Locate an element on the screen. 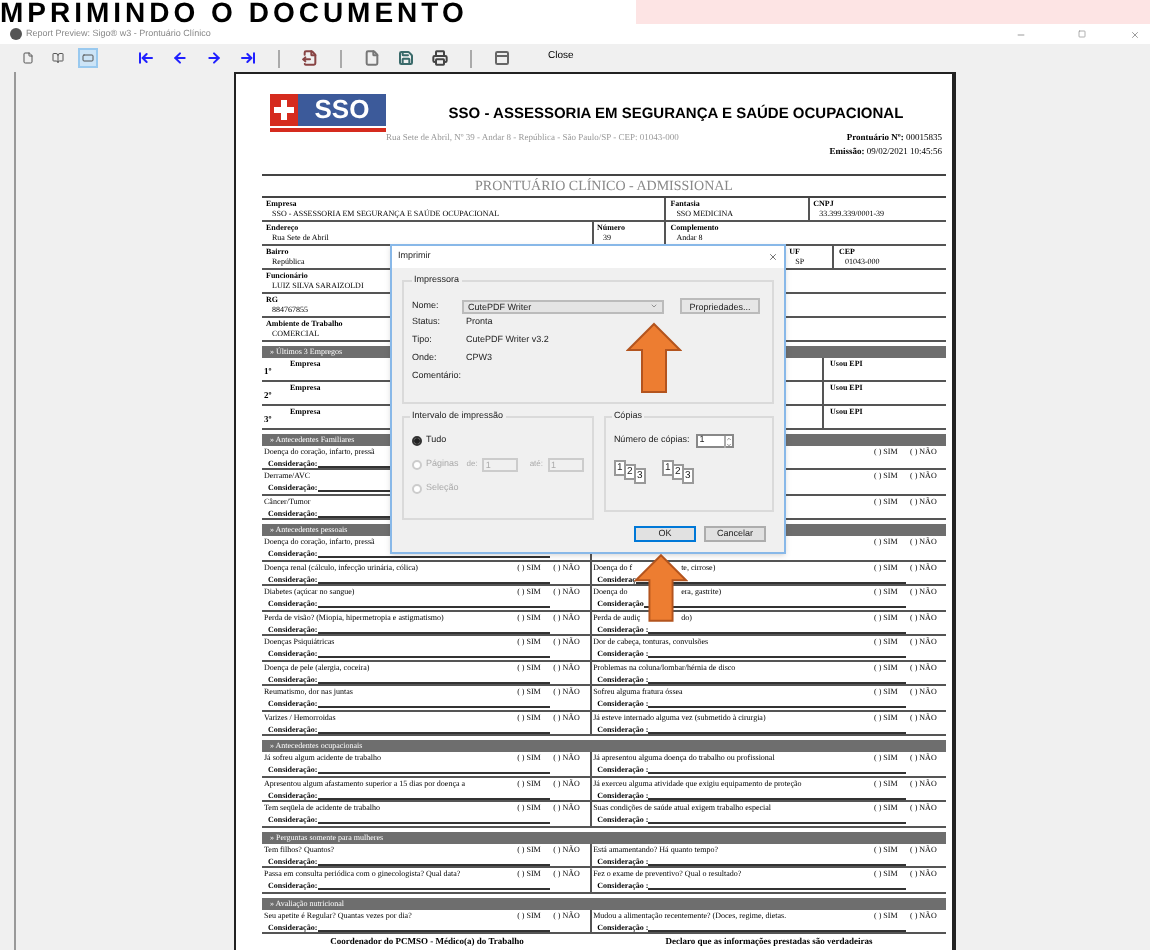 The width and height of the screenshot is (1150, 950). save-icon is located at coordinates (406, 58).